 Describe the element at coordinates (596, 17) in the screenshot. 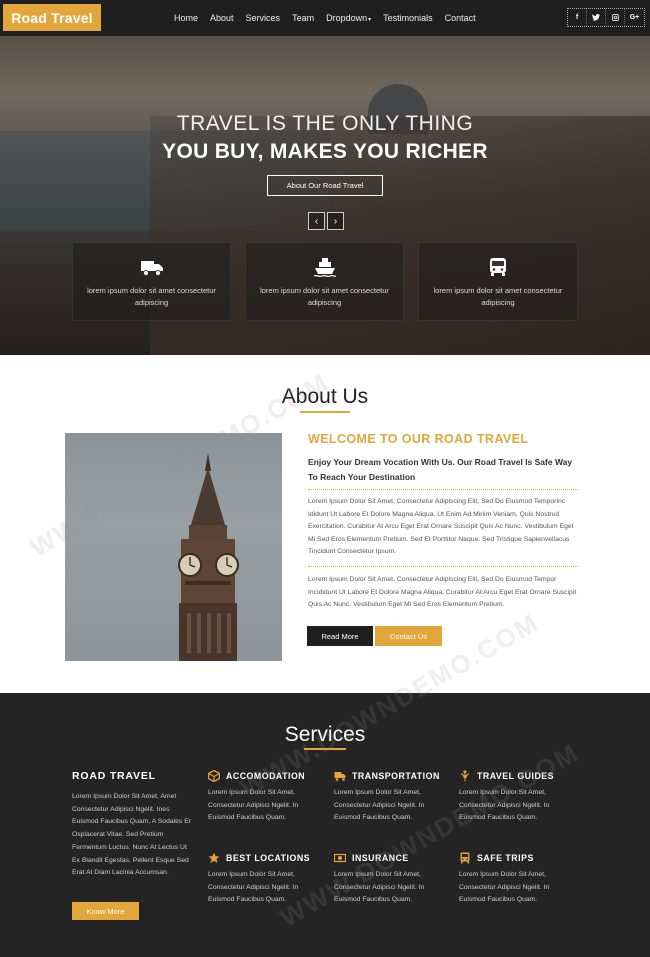

I see `twitter-icon` at that location.